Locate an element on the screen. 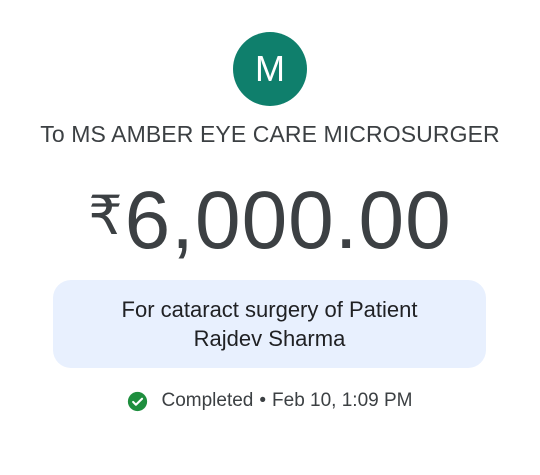  payer-avatar: M is located at coordinates (270, 69).